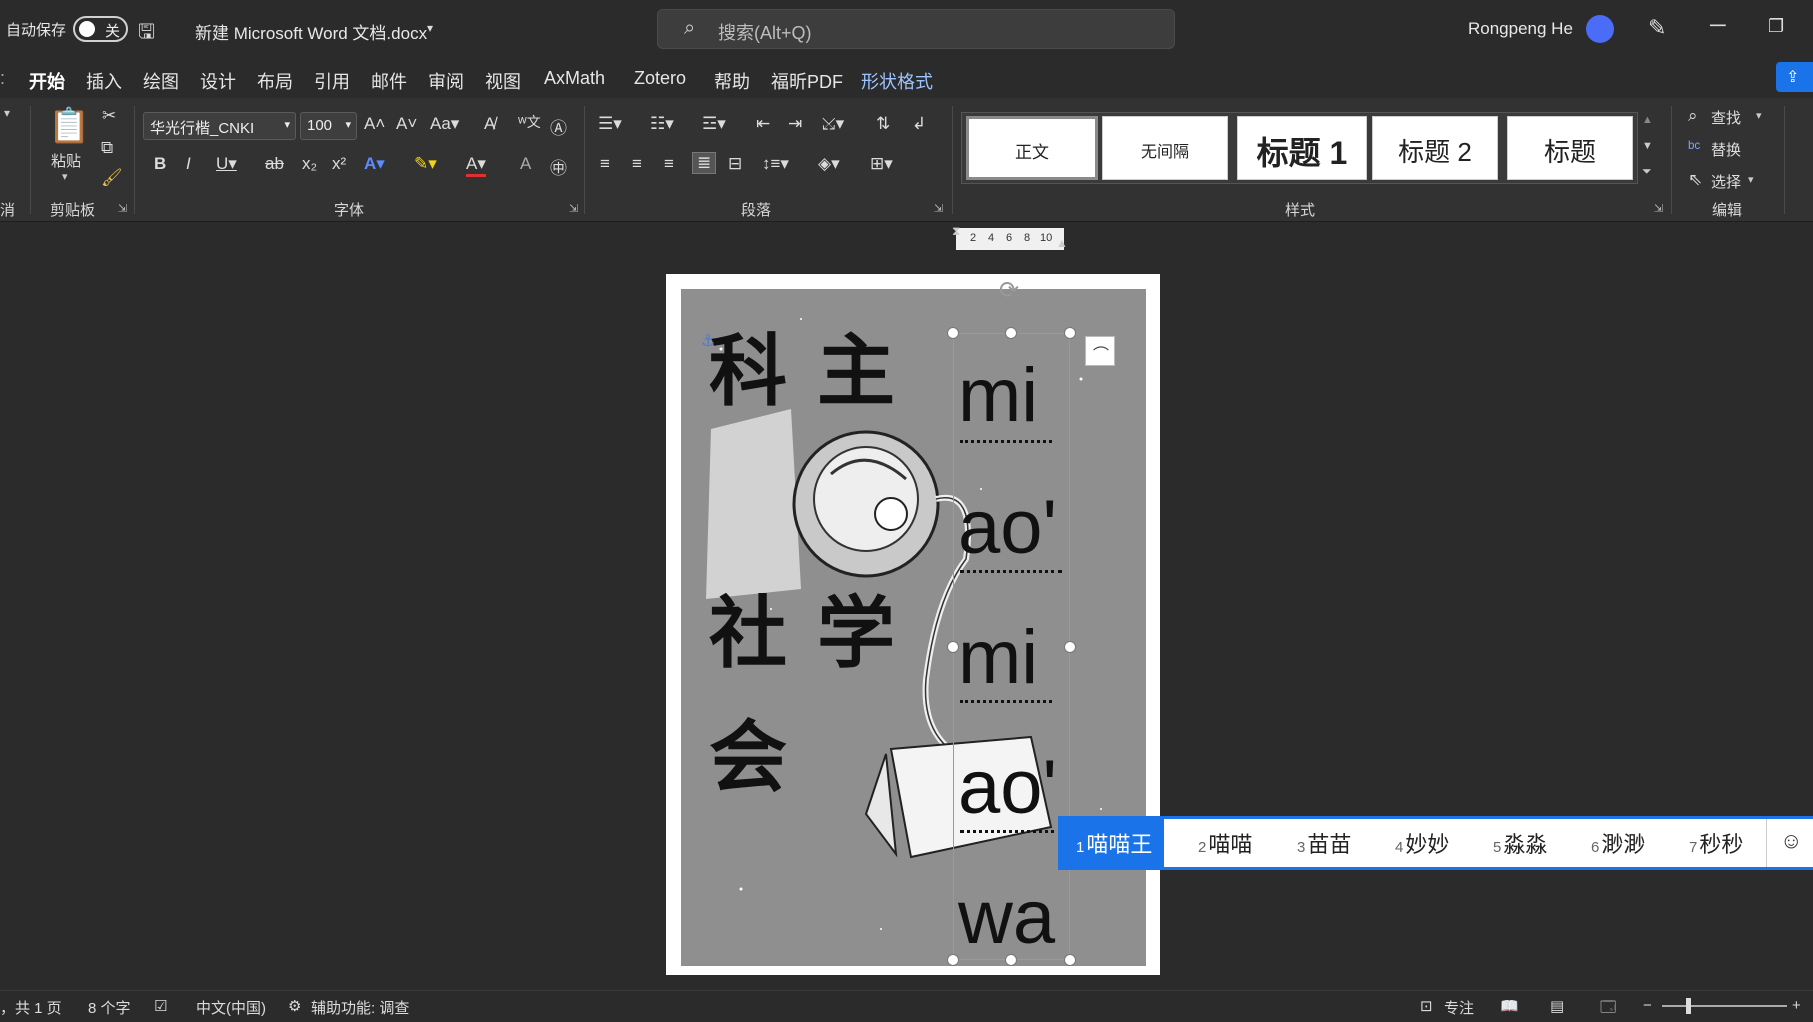 The width and height of the screenshot is (1813, 1022). What do you see at coordinates (1776, 26) in the screenshot?
I see `restore-icon: ❐` at bounding box center [1776, 26].